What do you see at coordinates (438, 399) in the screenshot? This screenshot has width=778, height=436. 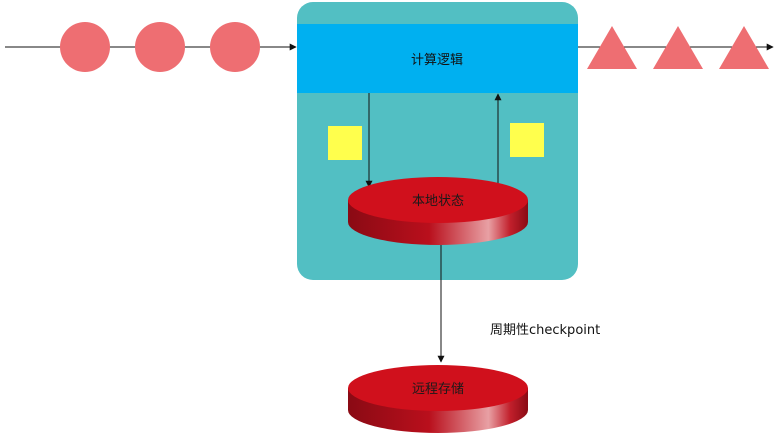 I see `remote-storage-cylinder` at bounding box center [438, 399].